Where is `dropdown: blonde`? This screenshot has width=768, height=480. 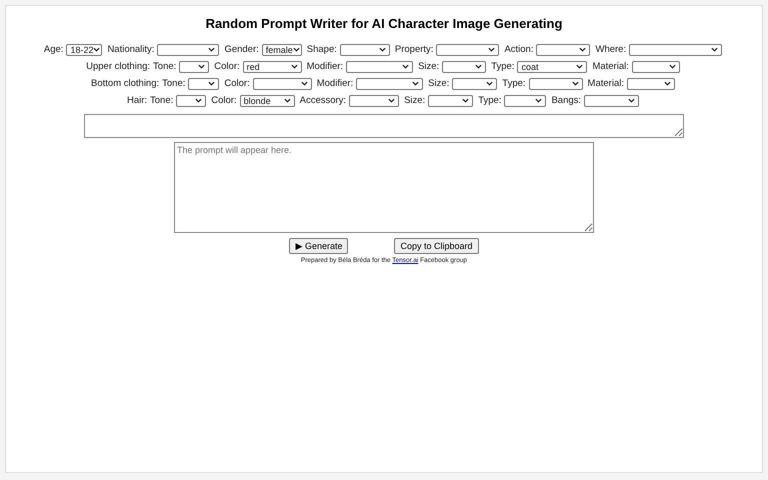 dropdown: blonde is located at coordinates (267, 100).